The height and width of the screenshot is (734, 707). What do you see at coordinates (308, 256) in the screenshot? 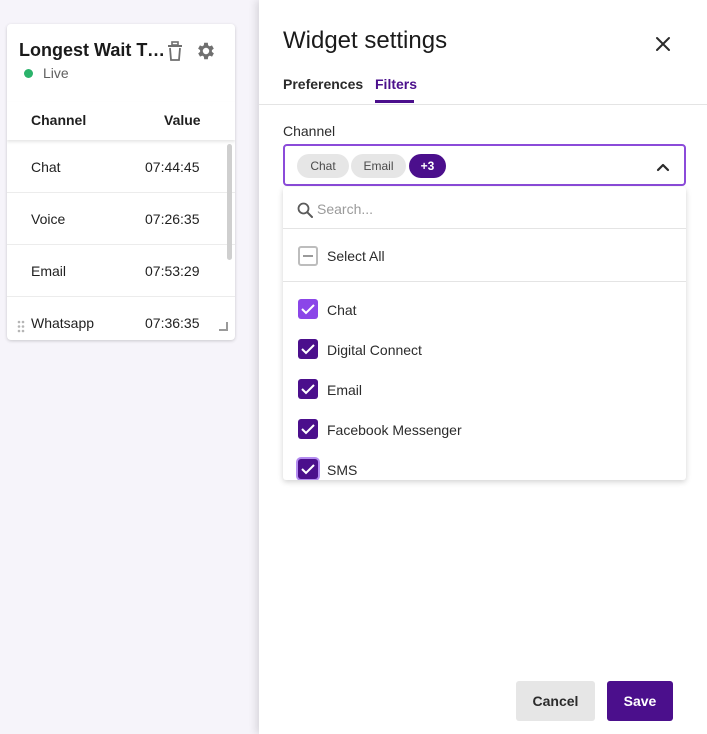
I see `select-all-checkbox` at bounding box center [308, 256].